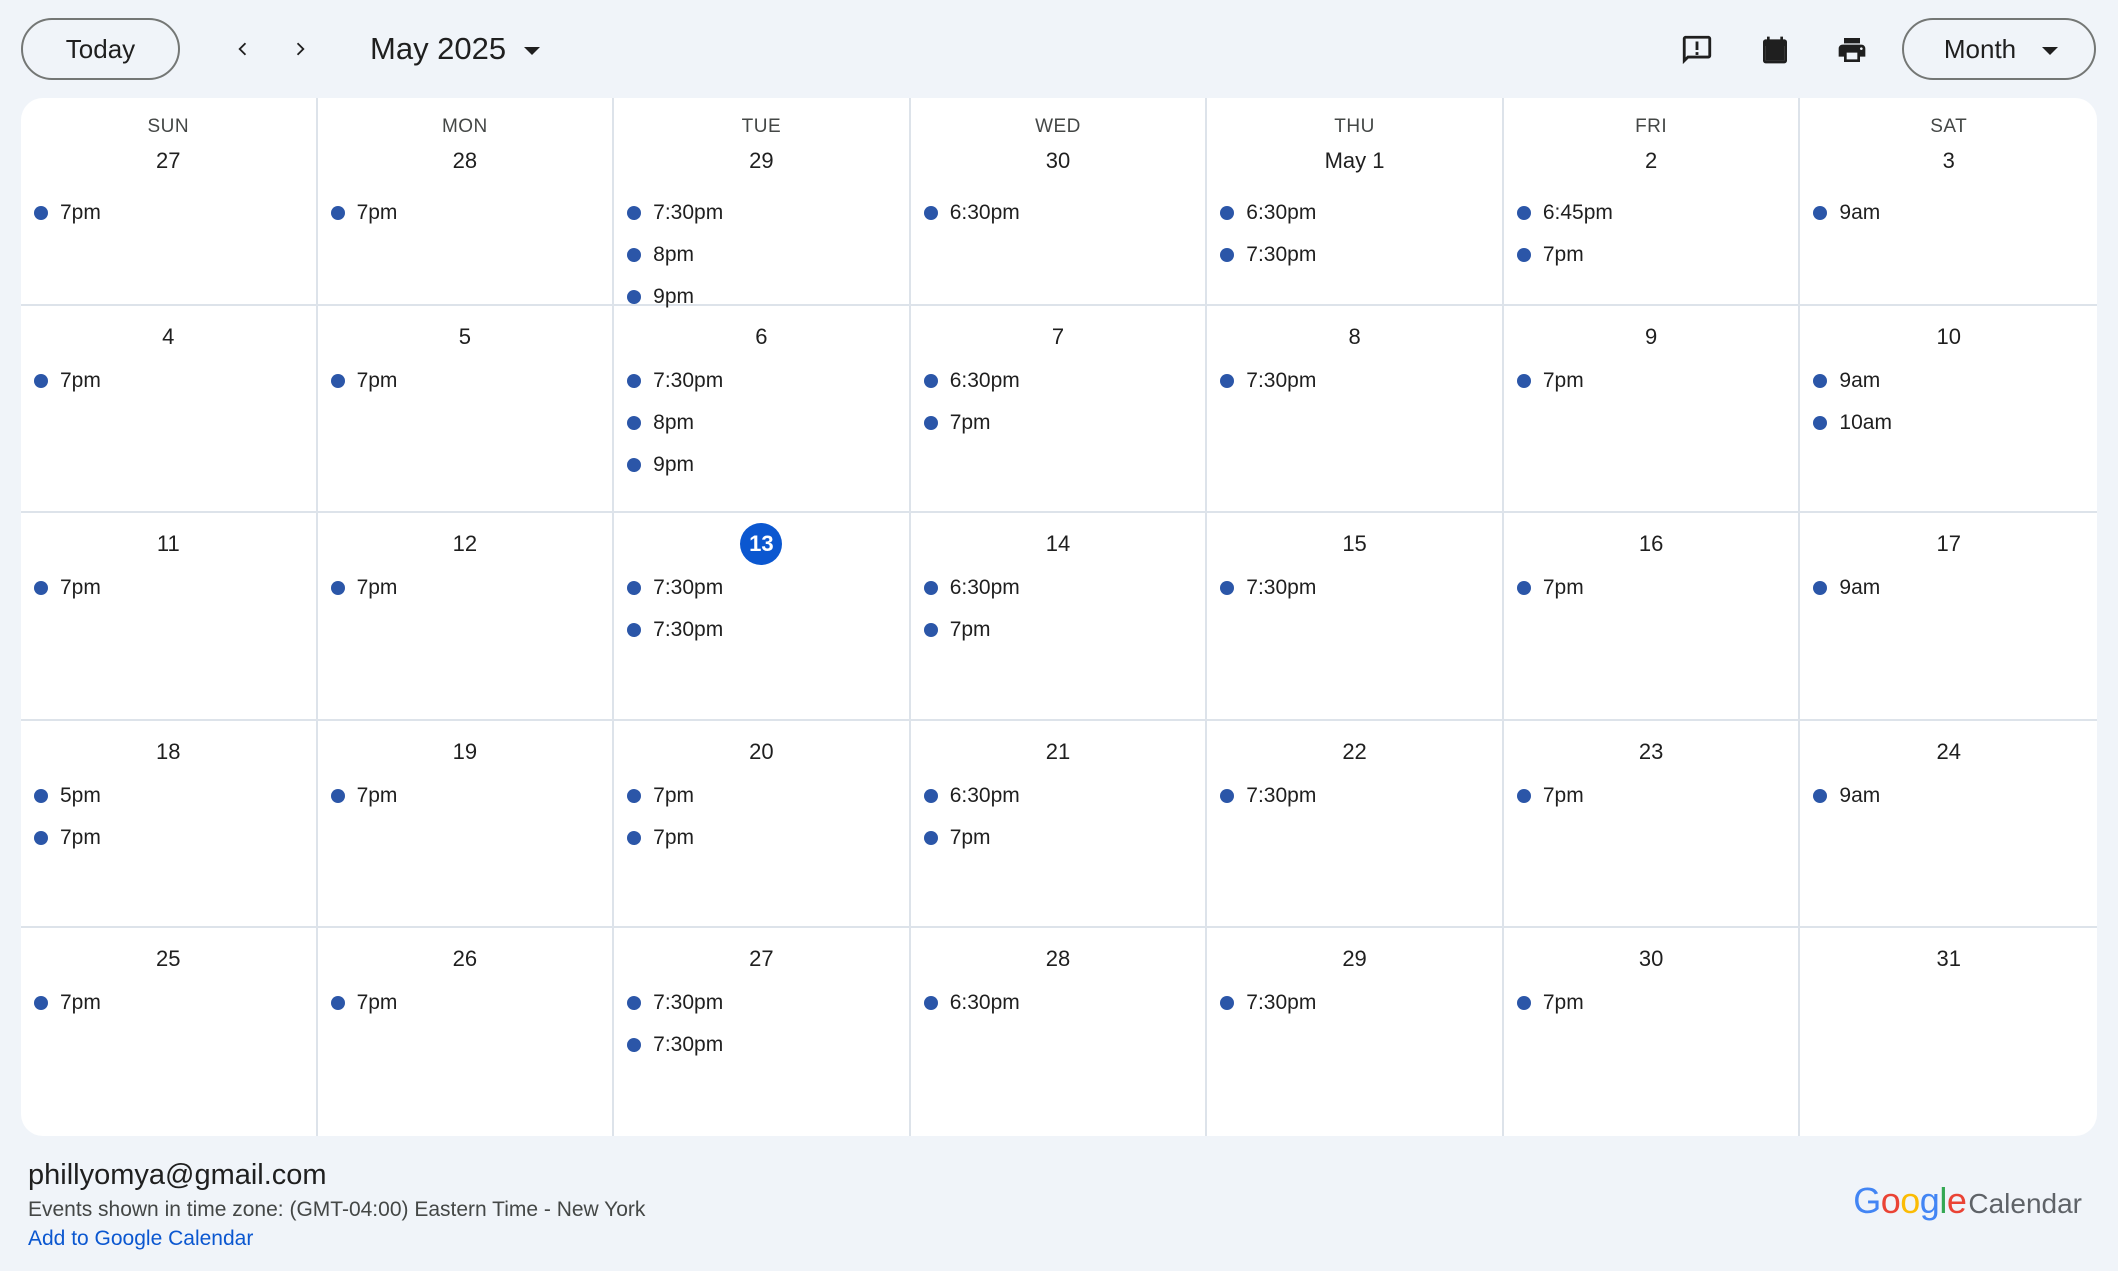 This screenshot has height=1271, width=2118. I want to click on day-cell: 25 7pm, so click(169, 1032).